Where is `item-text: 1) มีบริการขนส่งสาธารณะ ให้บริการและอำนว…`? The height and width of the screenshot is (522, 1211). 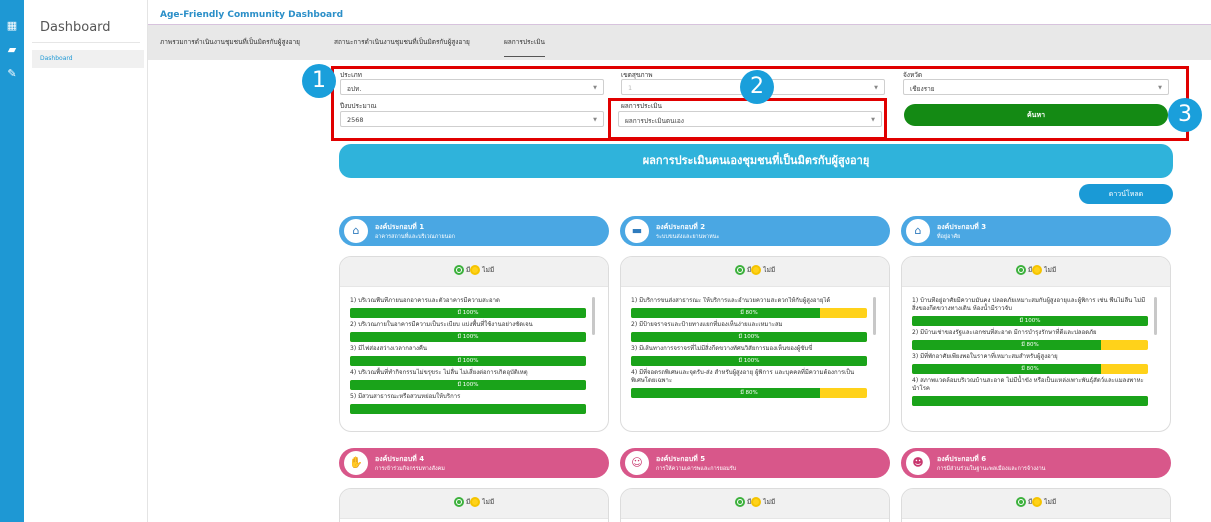
item-text: 1) มีบริการขนส่งสาธารณะ ให้บริการและอำนว… is located at coordinates (731, 300).